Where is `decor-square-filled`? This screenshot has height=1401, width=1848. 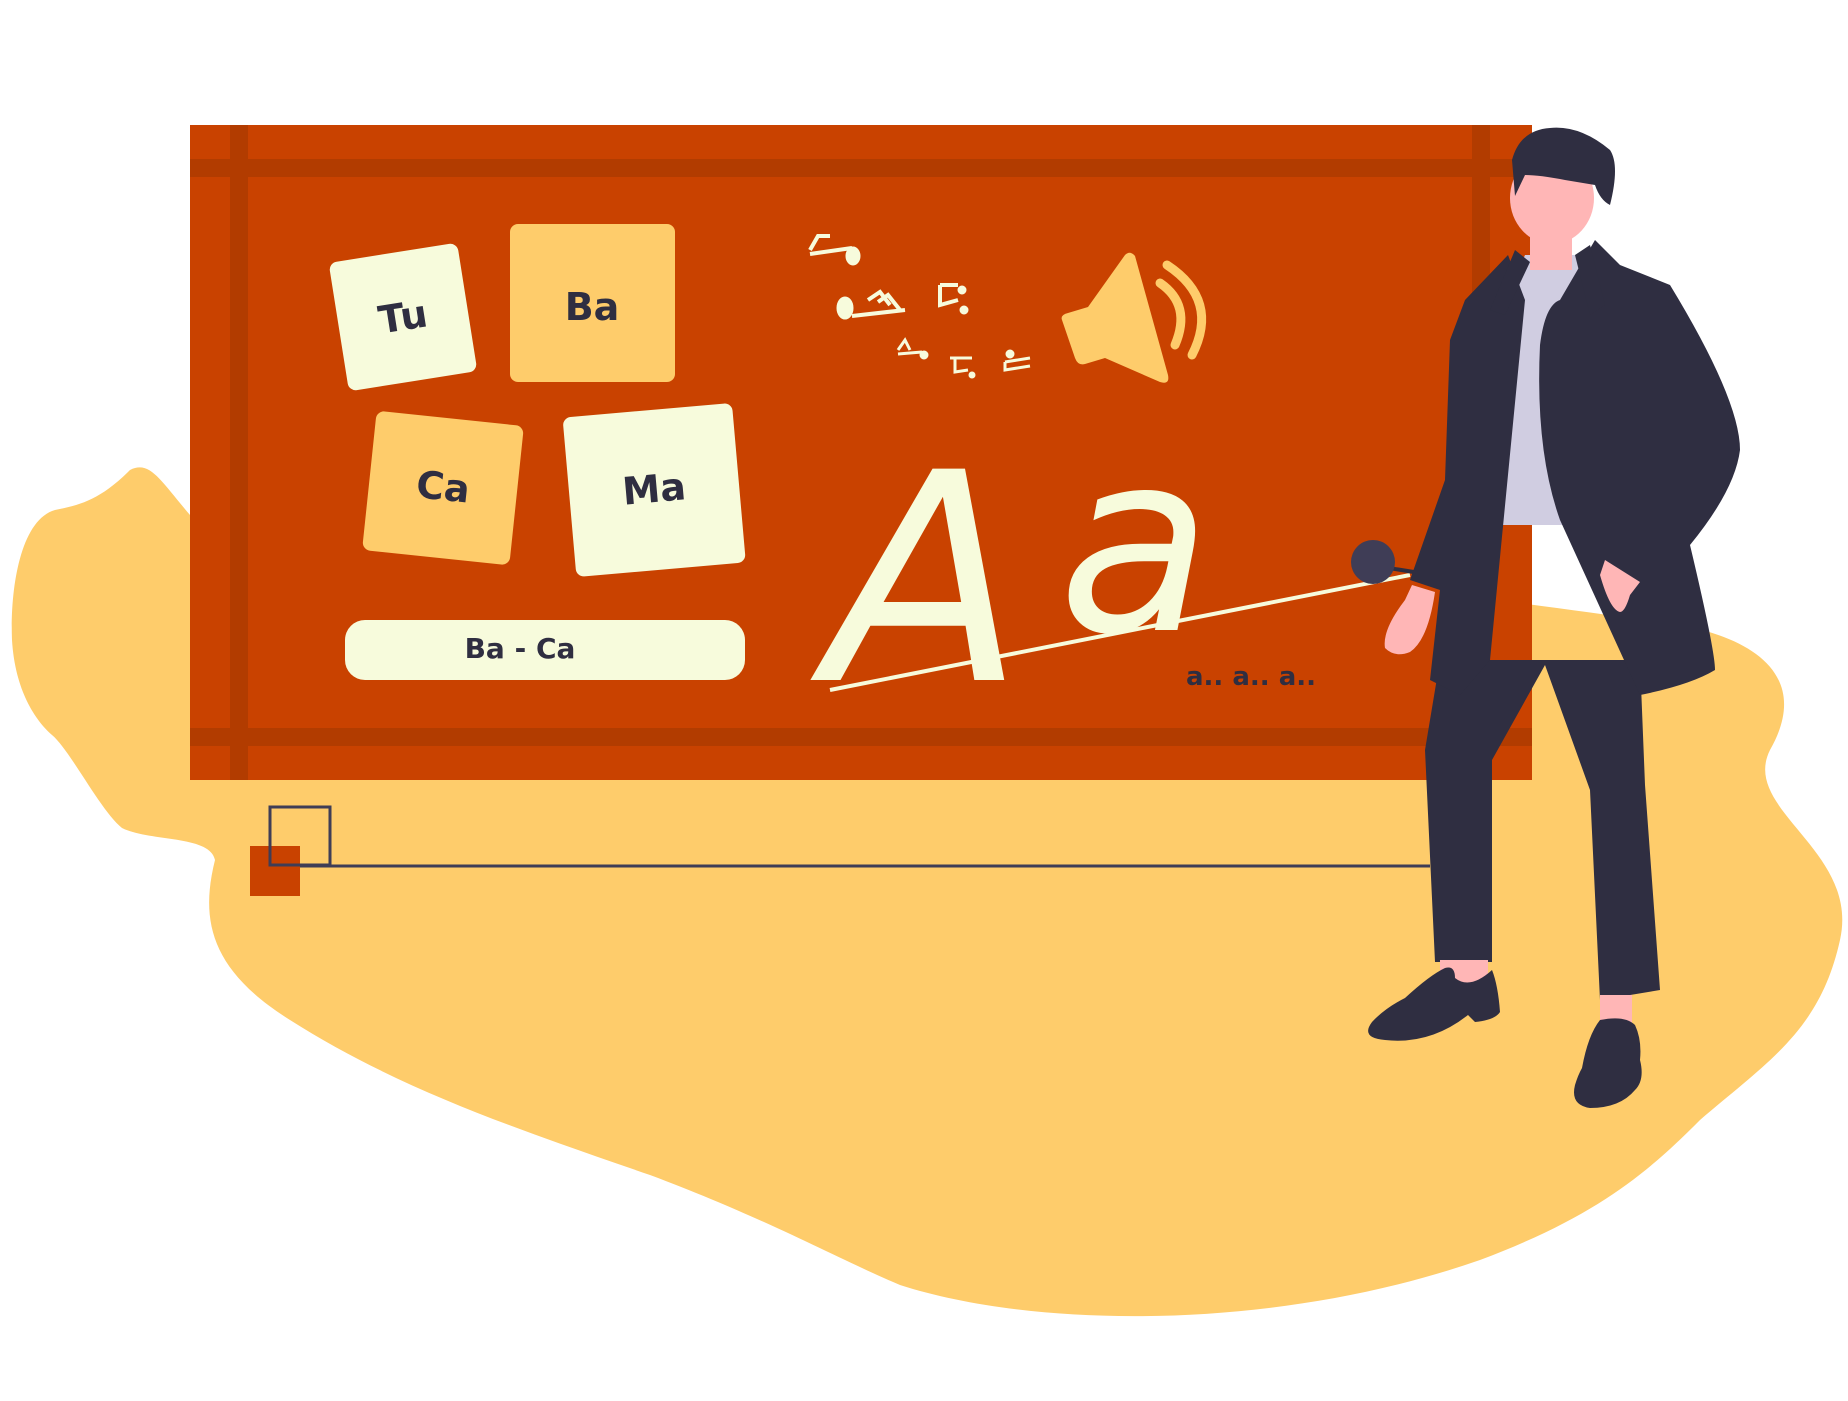
decor-square-filled is located at coordinates (275, 871).